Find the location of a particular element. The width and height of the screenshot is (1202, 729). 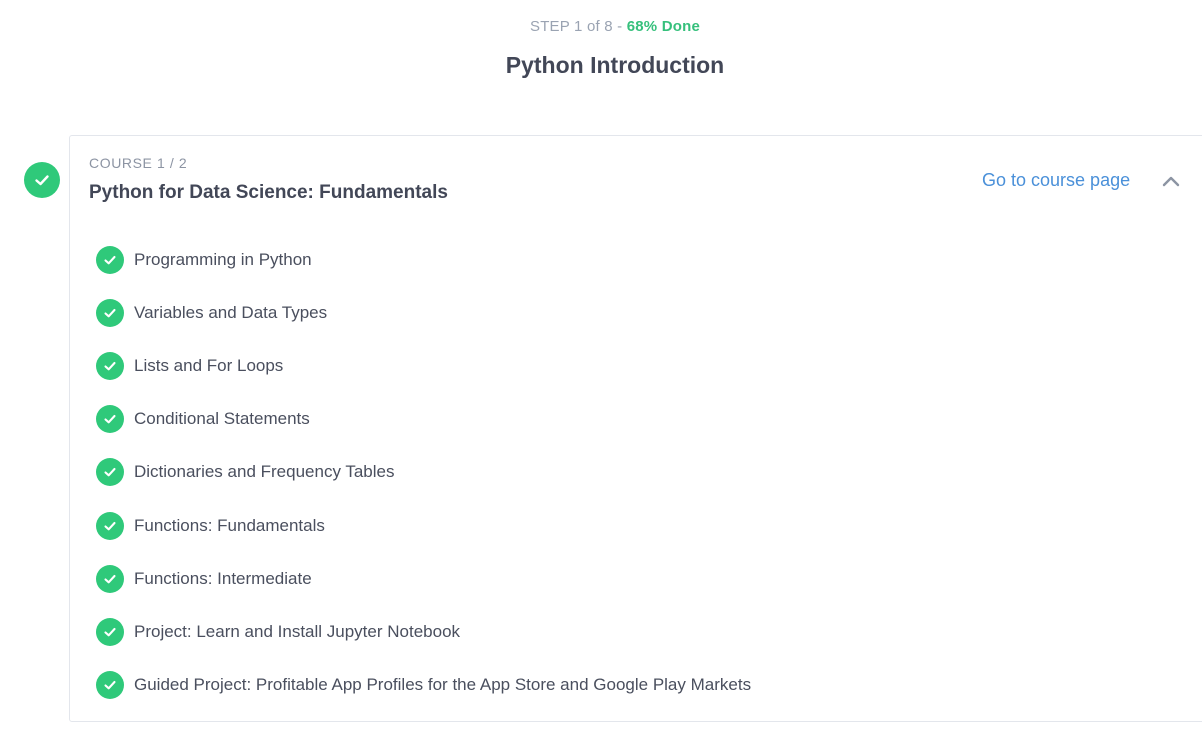

collapse-button is located at coordinates (1171, 181).